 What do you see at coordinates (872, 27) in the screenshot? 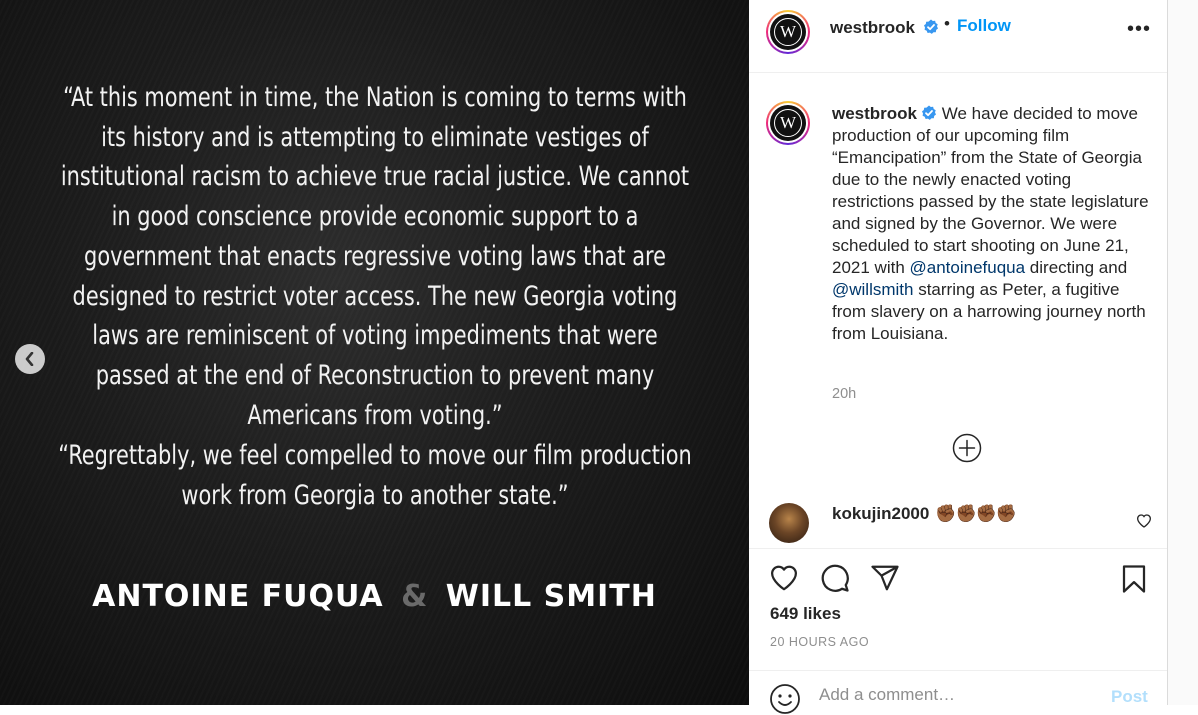
I see `header-username: westbrook` at bounding box center [872, 27].